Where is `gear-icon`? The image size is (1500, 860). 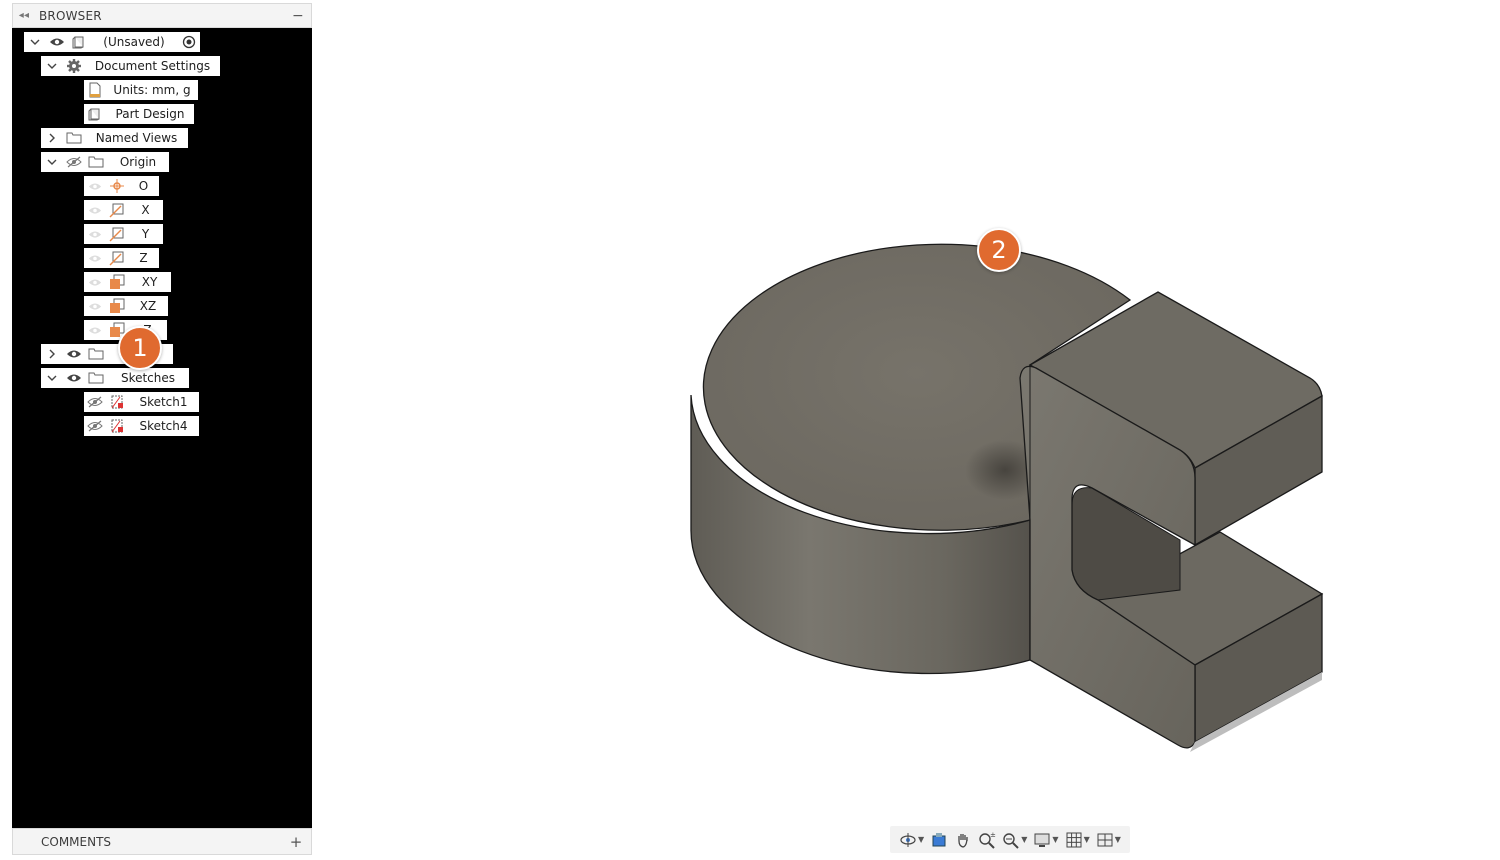 gear-icon is located at coordinates (74, 66).